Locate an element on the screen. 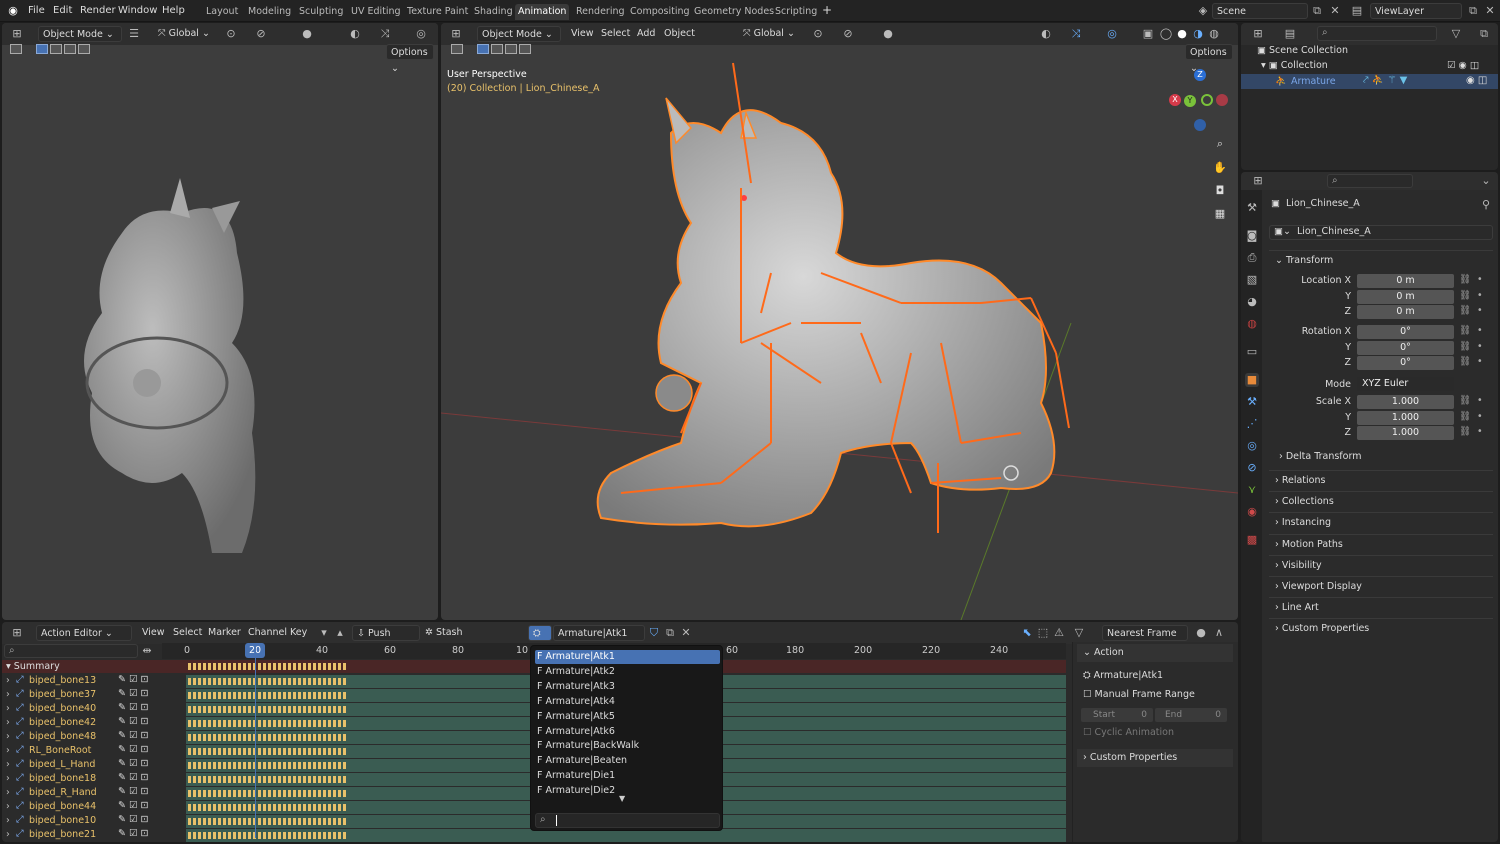 The height and width of the screenshot is (844, 1500). gizmo-x-icon: X is located at coordinates (1175, 100).